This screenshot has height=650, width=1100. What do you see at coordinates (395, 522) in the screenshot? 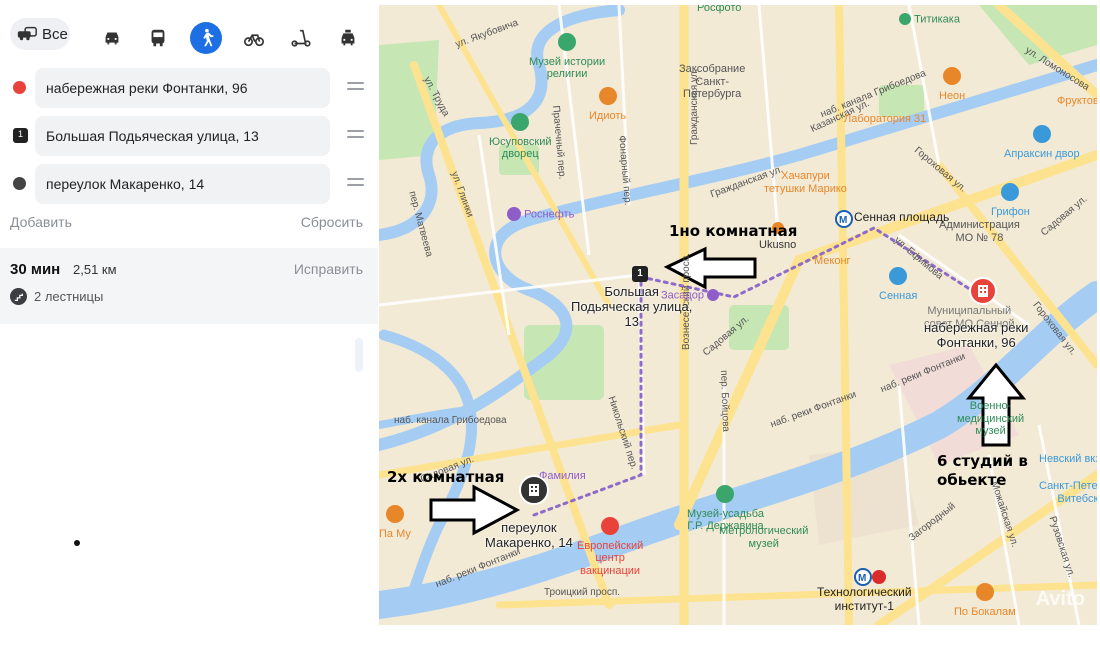
I see `poi-pa-mu: Па Му` at bounding box center [395, 522].